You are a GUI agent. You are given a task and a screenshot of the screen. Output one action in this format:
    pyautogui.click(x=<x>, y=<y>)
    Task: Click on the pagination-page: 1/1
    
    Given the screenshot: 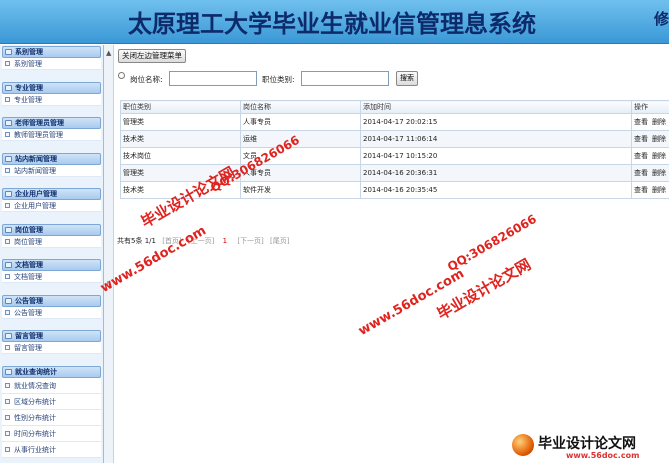 What is the action you would take?
    pyautogui.click(x=150, y=241)
    